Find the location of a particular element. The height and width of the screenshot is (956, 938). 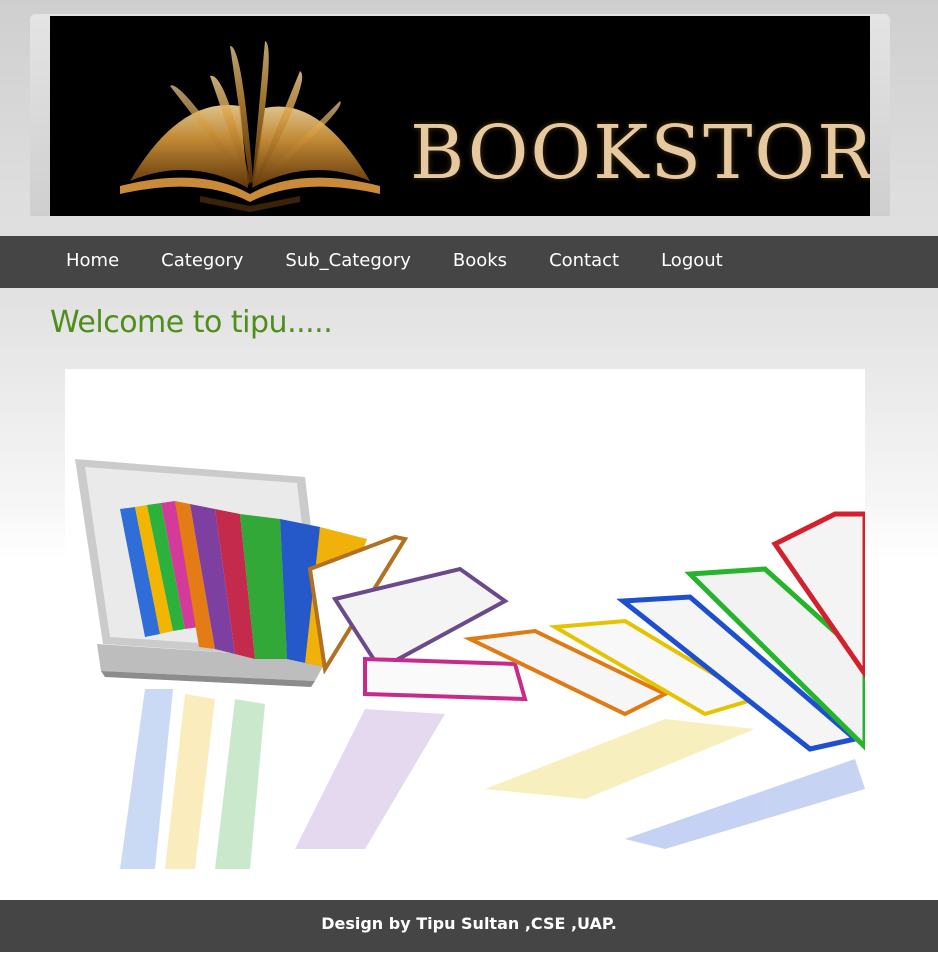

open-book-icon is located at coordinates (250, 126).